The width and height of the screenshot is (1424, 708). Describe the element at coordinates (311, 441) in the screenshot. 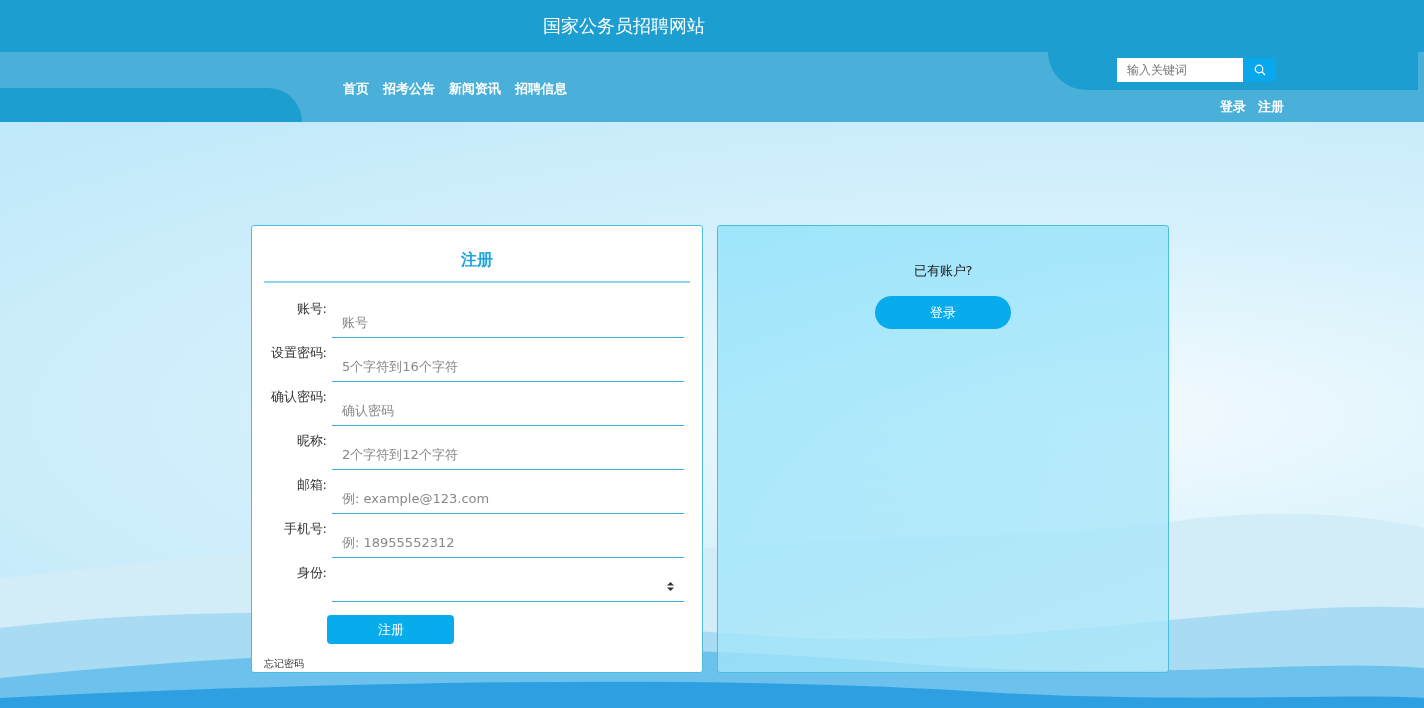

I see `field-label: 昵称:` at that location.